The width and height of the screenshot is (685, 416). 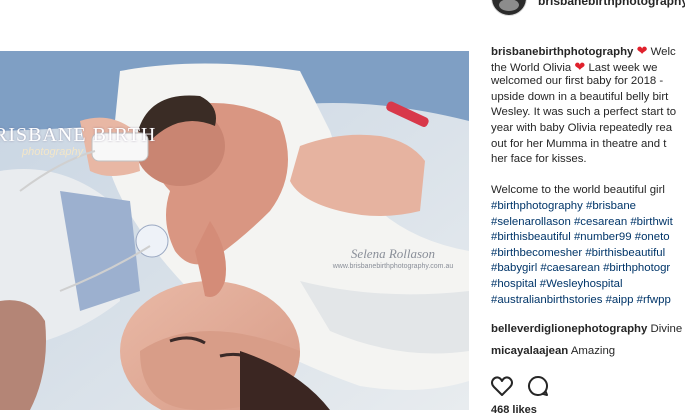 What do you see at coordinates (584, 112) in the screenshot?
I see `caption-line-5: Wesley. It was such a perfect start to` at bounding box center [584, 112].